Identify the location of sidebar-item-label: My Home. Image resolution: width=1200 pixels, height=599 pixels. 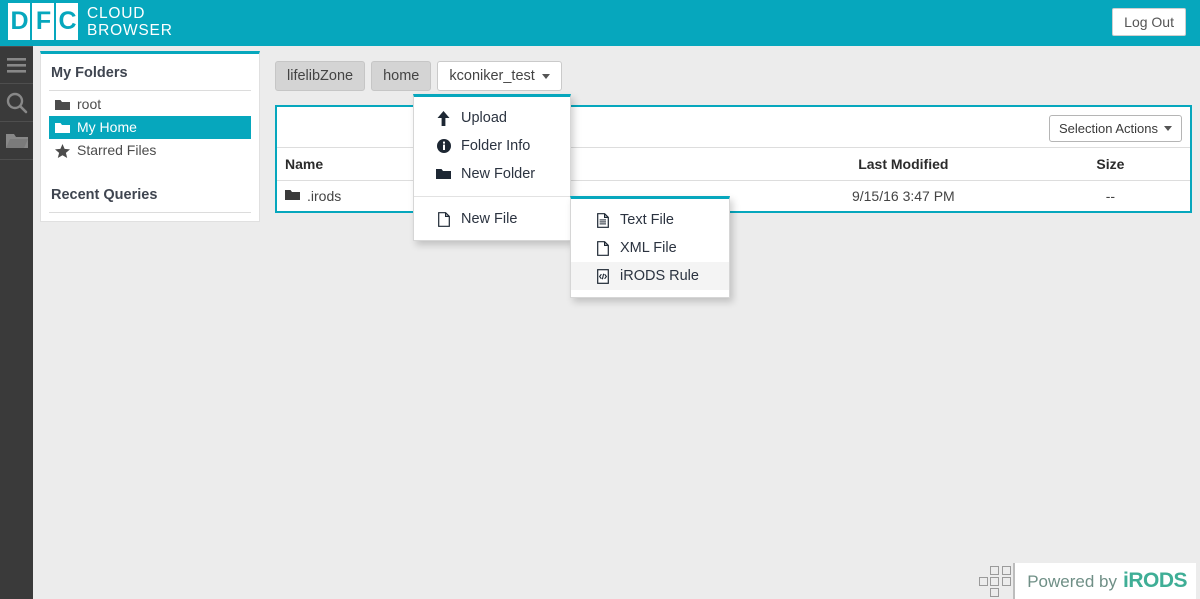
(107, 127).